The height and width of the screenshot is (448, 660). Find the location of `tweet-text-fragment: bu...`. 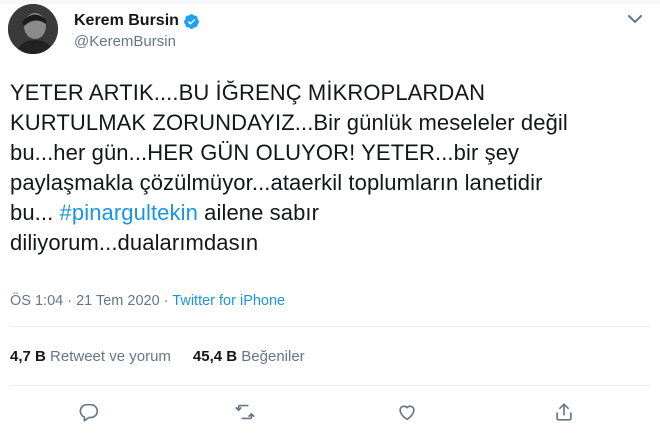

tweet-text-fragment: bu... is located at coordinates (35, 212).